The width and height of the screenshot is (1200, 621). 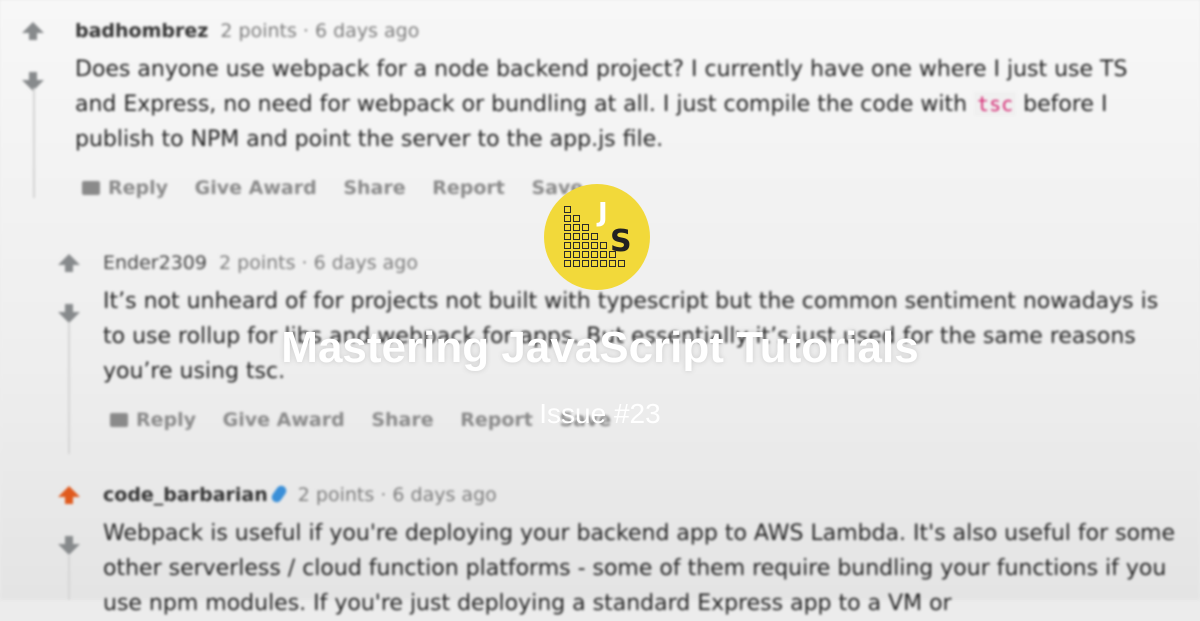 What do you see at coordinates (600, 413) in the screenshot?
I see `issue-number: Issue #23` at bounding box center [600, 413].